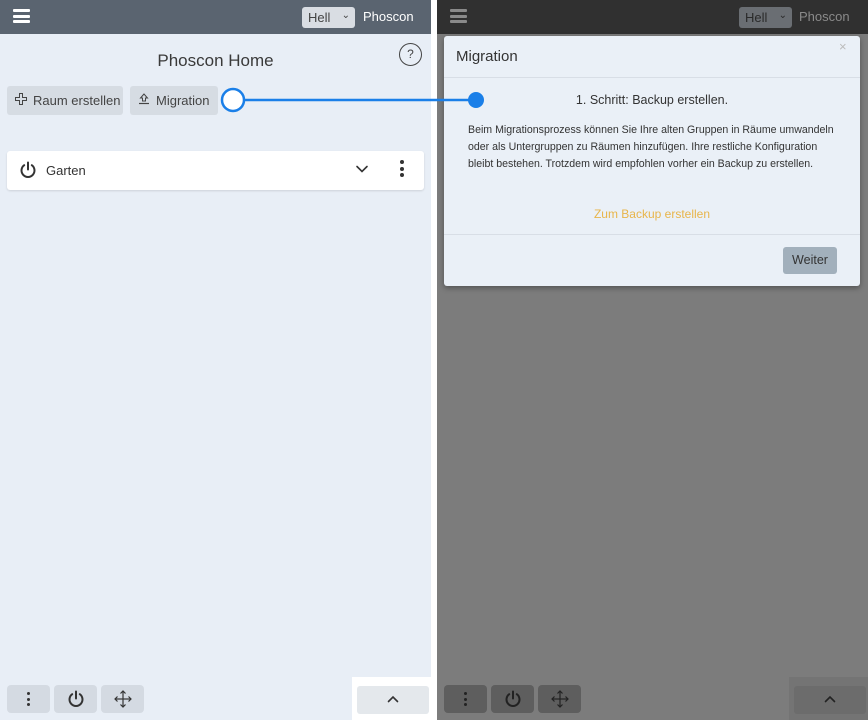 This screenshot has width=868, height=720. Describe the element at coordinates (362, 169) in the screenshot. I see `chevron-down-icon` at that location.